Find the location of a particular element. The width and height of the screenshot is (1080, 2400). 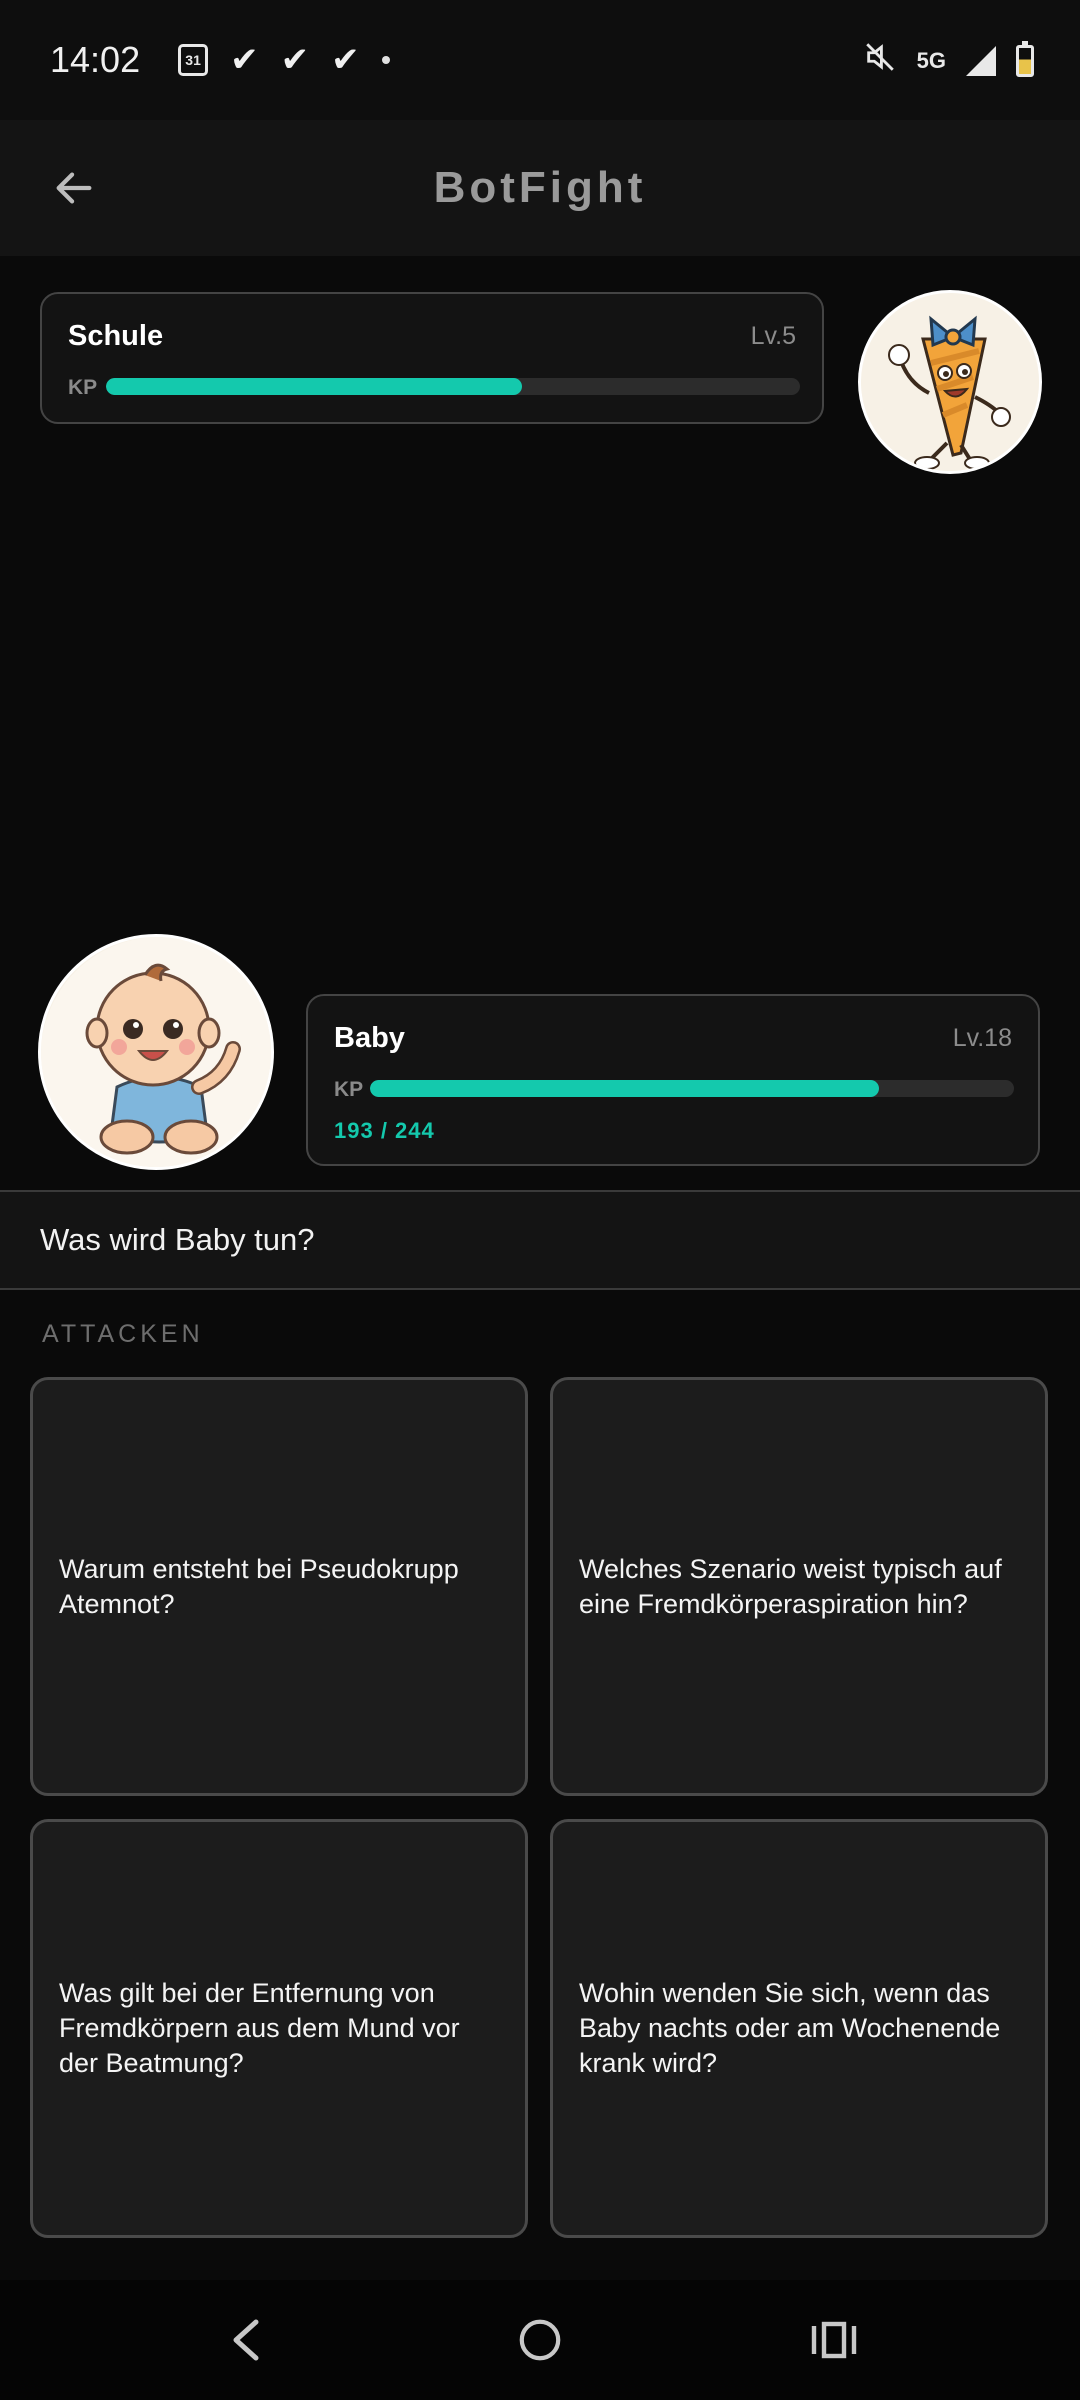

player-avatar is located at coordinates (156, 1052).